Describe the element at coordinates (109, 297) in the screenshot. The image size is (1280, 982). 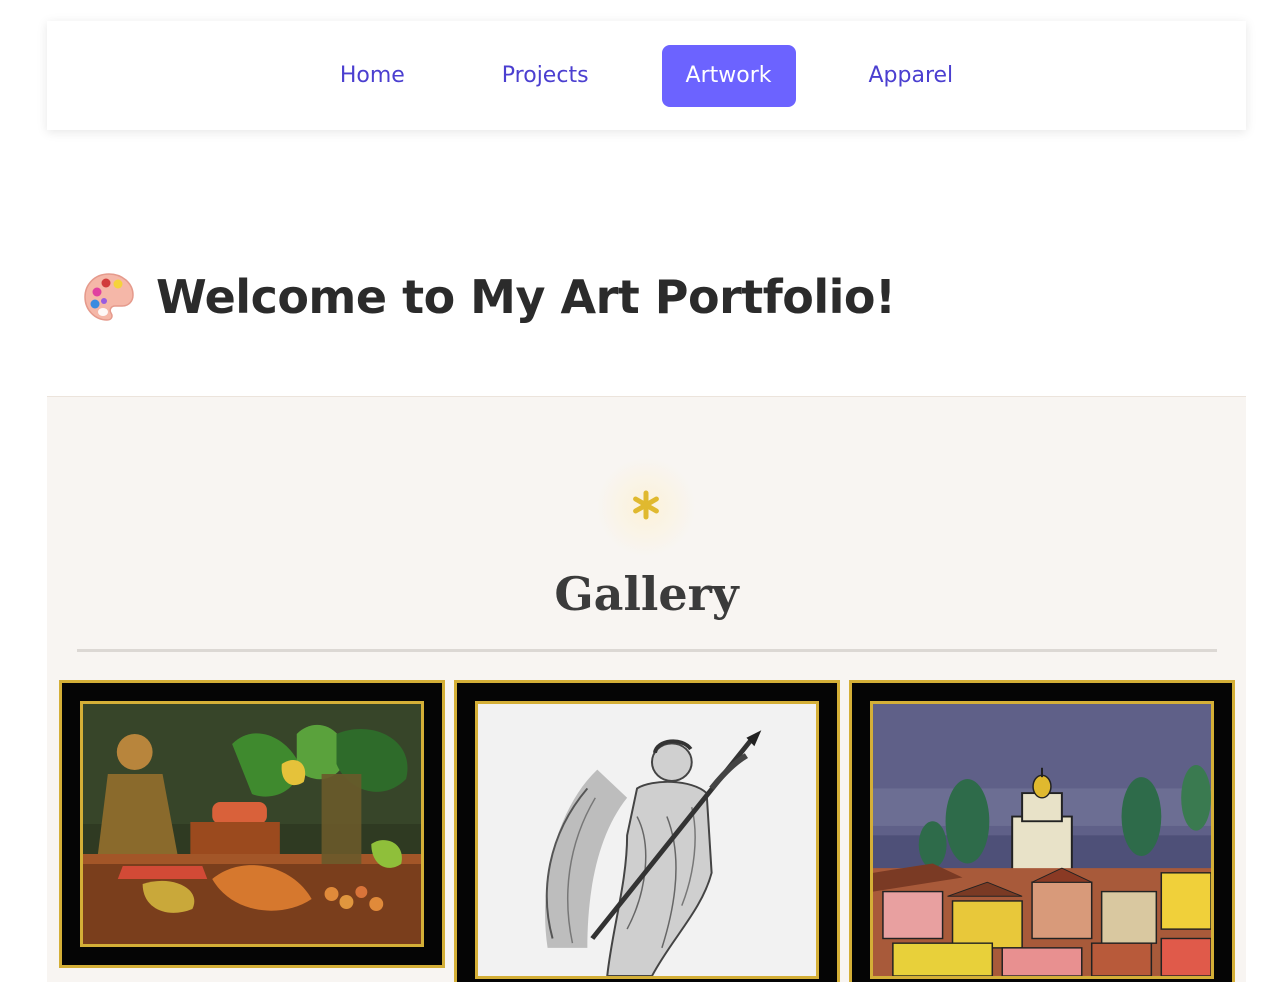
I see `palette-icon` at that location.